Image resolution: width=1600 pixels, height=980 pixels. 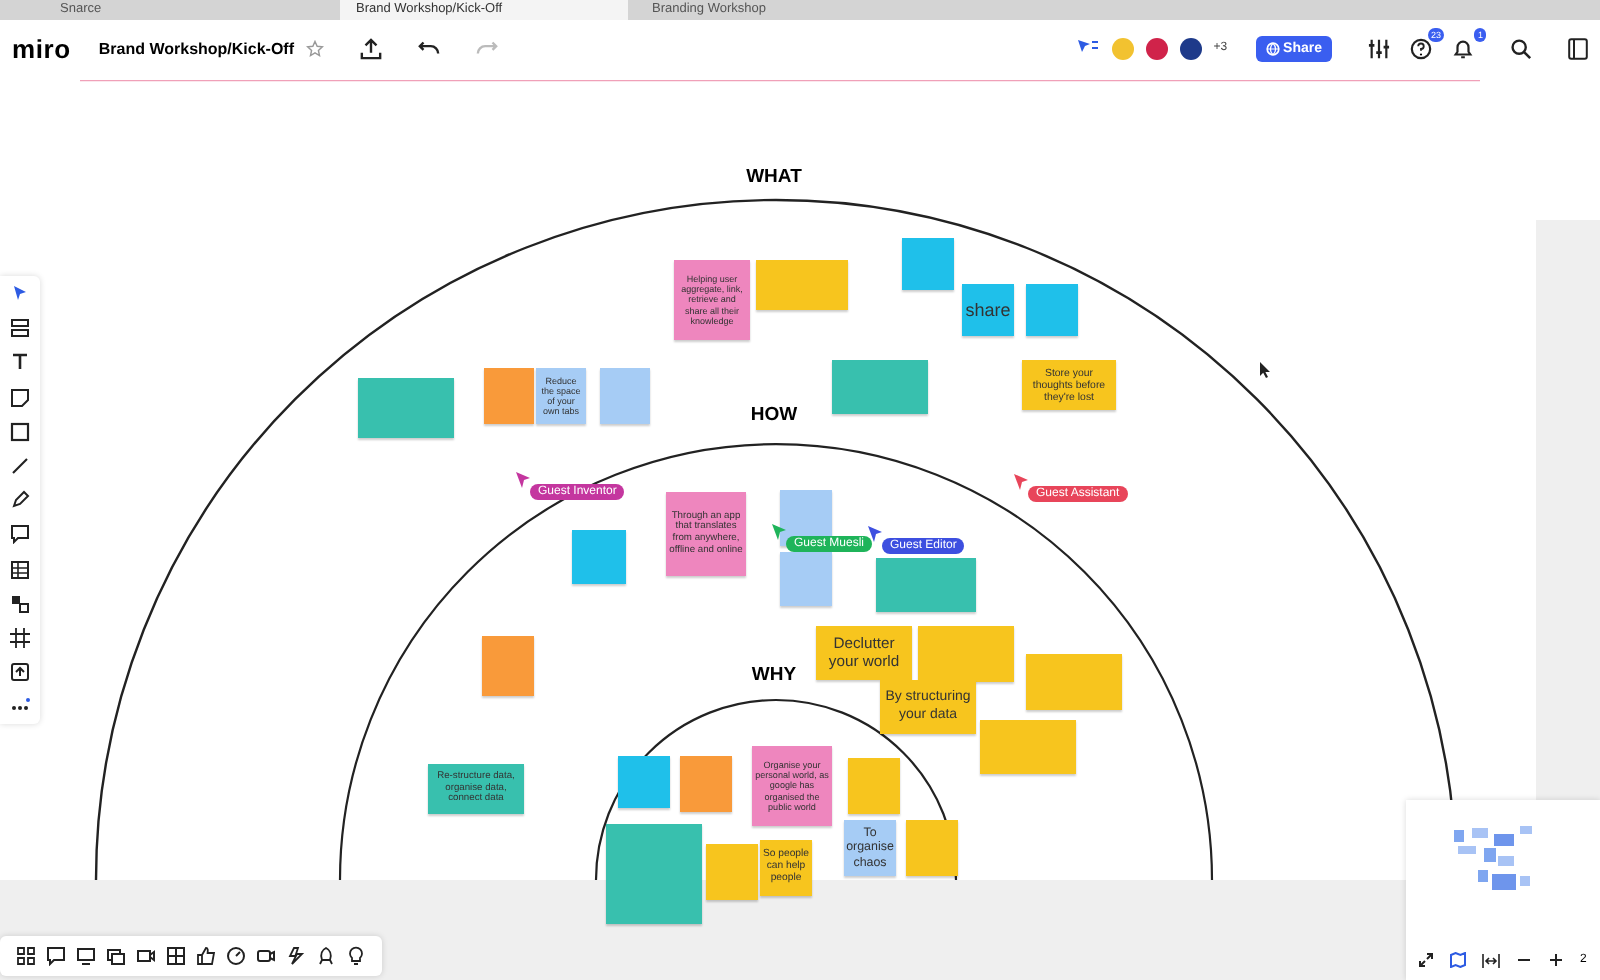 I want to click on line-icon, so click(x=20, y=465).